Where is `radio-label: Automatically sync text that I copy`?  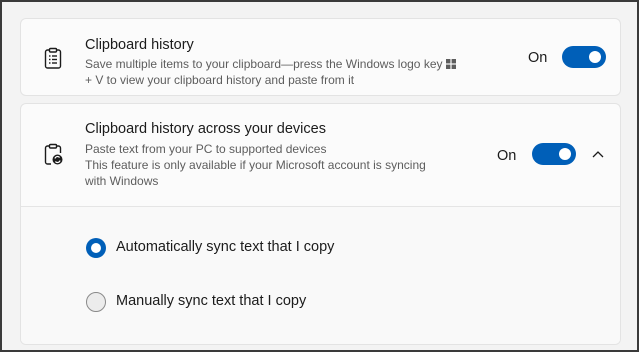
radio-label: Automatically sync text that I copy is located at coordinates (225, 247).